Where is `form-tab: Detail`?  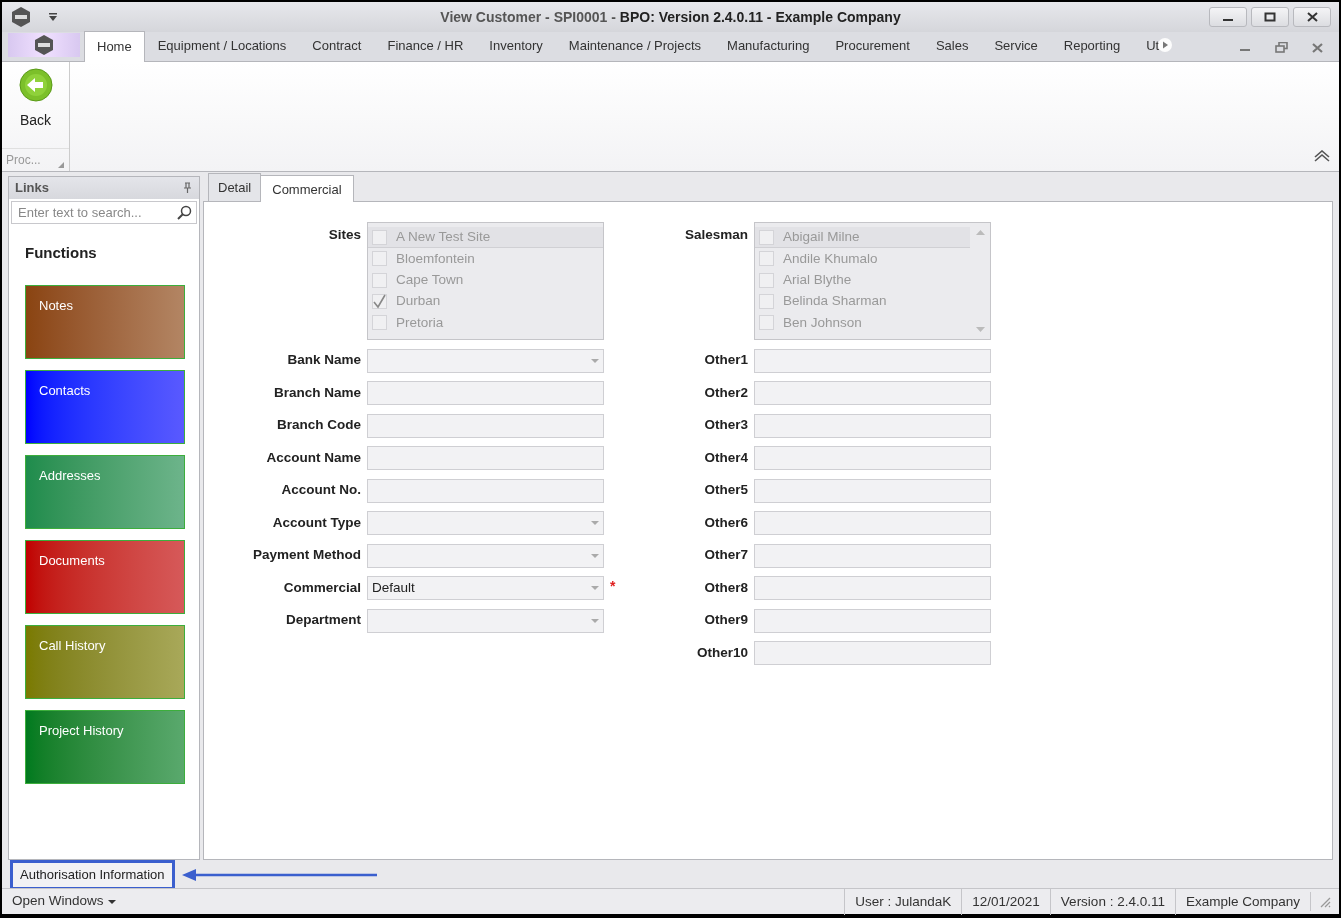 form-tab: Detail is located at coordinates (235, 186).